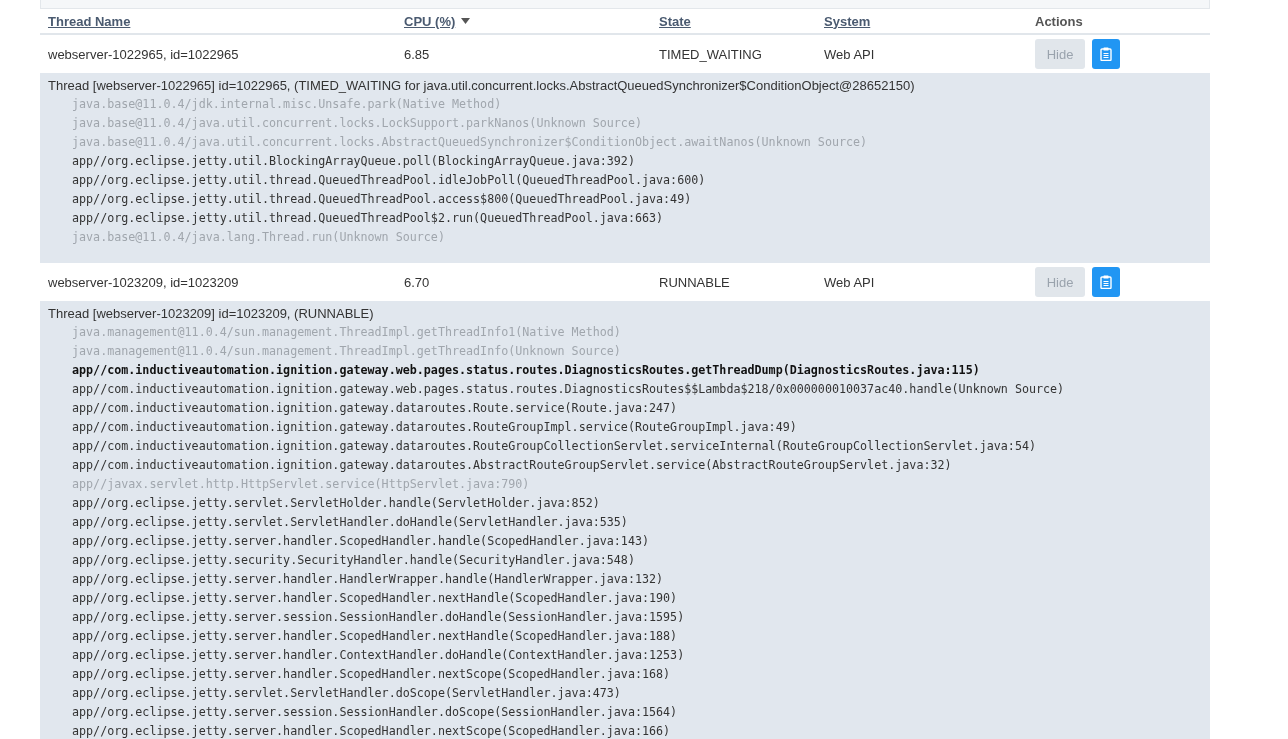 The width and height of the screenshot is (1288, 739). What do you see at coordinates (363, 408) in the screenshot?
I see `stack-frame: app//com.inductiveautomation.ignition.gateway.dataroutes.Route.service(Route.java:247)` at bounding box center [363, 408].